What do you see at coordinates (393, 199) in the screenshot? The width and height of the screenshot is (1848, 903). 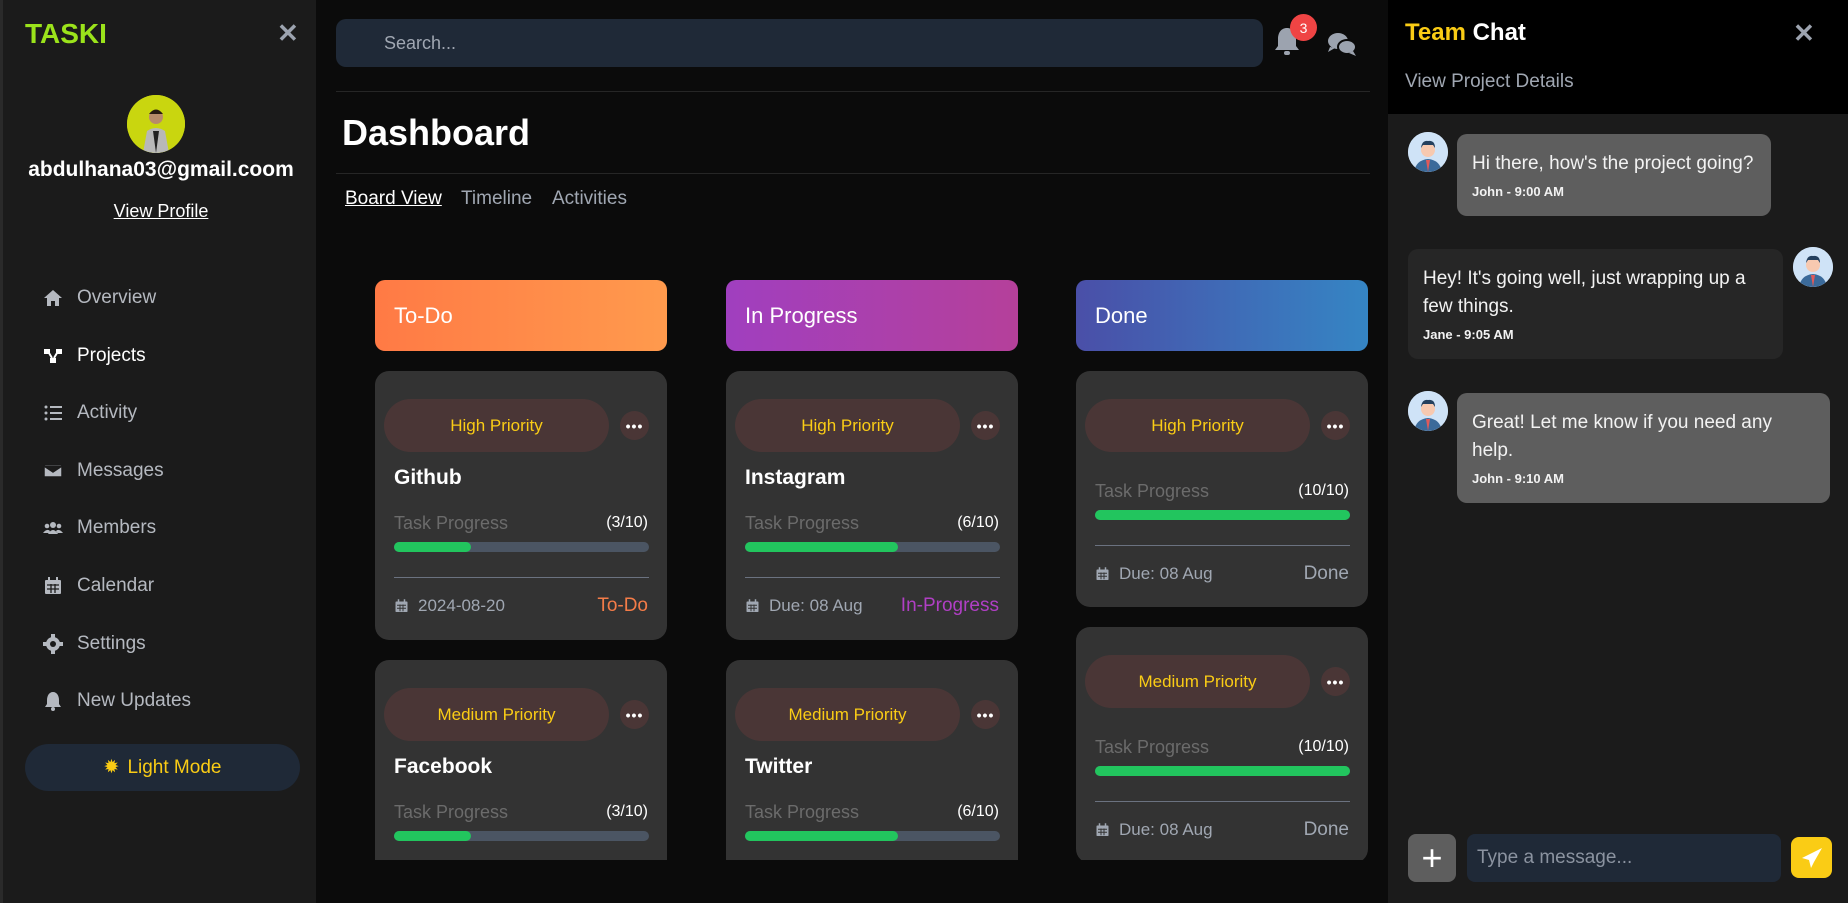 I see `tab-board-view: Board View` at bounding box center [393, 199].